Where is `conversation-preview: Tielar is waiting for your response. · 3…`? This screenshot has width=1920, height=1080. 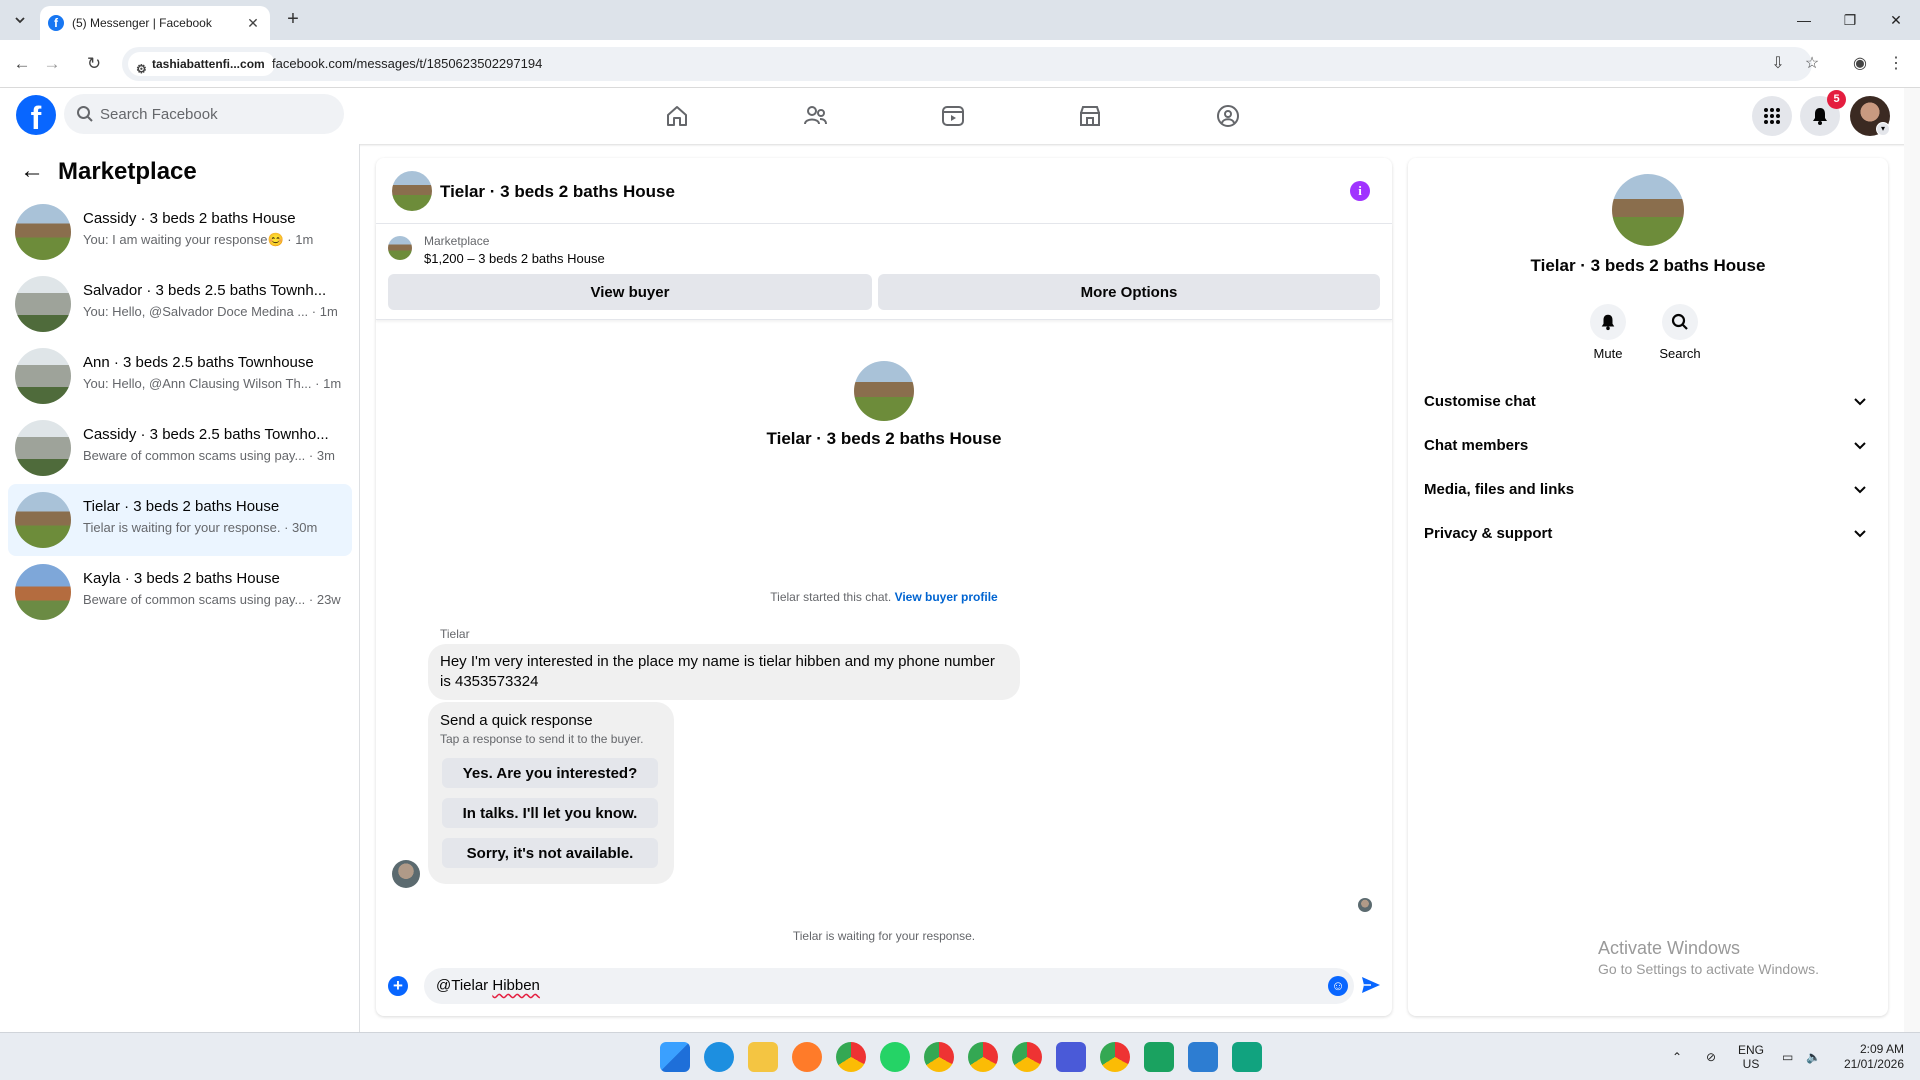 conversation-preview: Tielar is waiting for your response. · 3… is located at coordinates (200, 527).